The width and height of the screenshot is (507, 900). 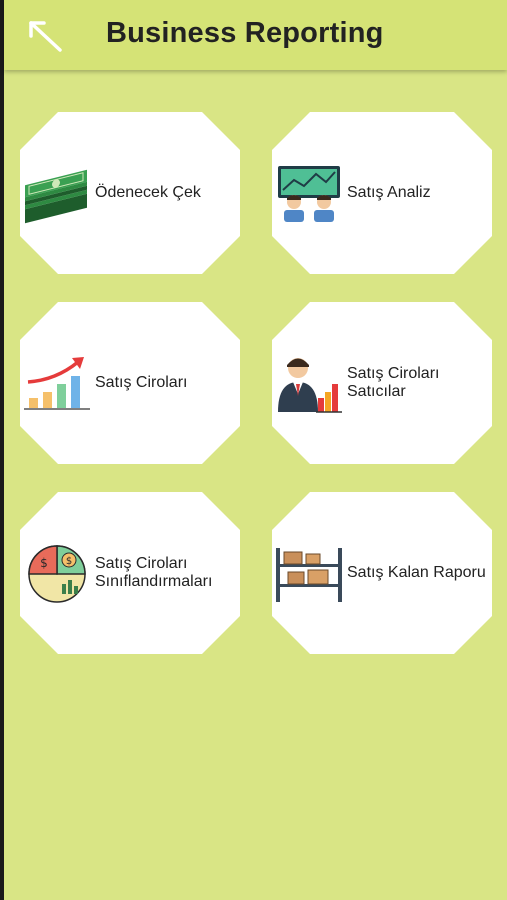 What do you see at coordinates (56, 196) in the screenshot?
I see `money-stack-icon` at bounding box center [56, 196].